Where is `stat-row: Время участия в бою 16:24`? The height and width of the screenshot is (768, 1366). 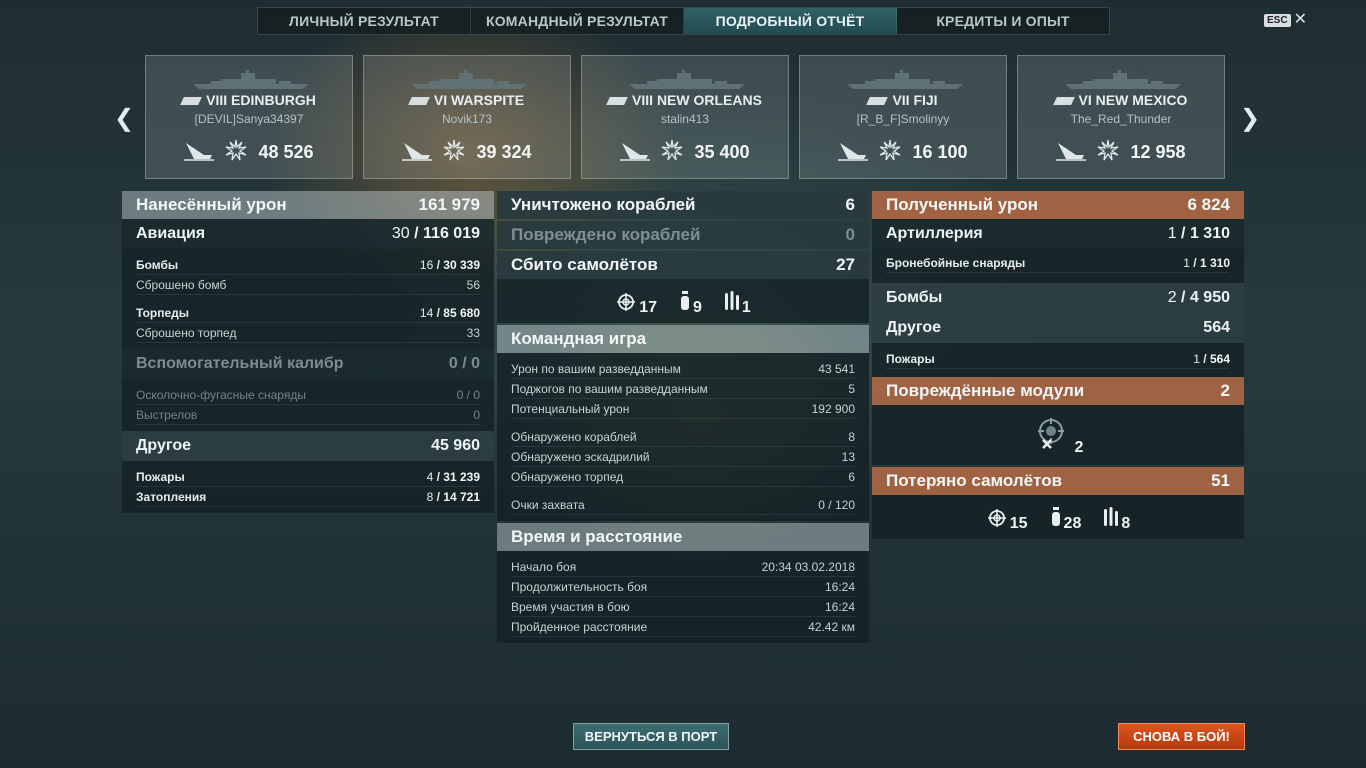 stat-row: Время участия в бою 16:24 is located at coordinates (683, 607).